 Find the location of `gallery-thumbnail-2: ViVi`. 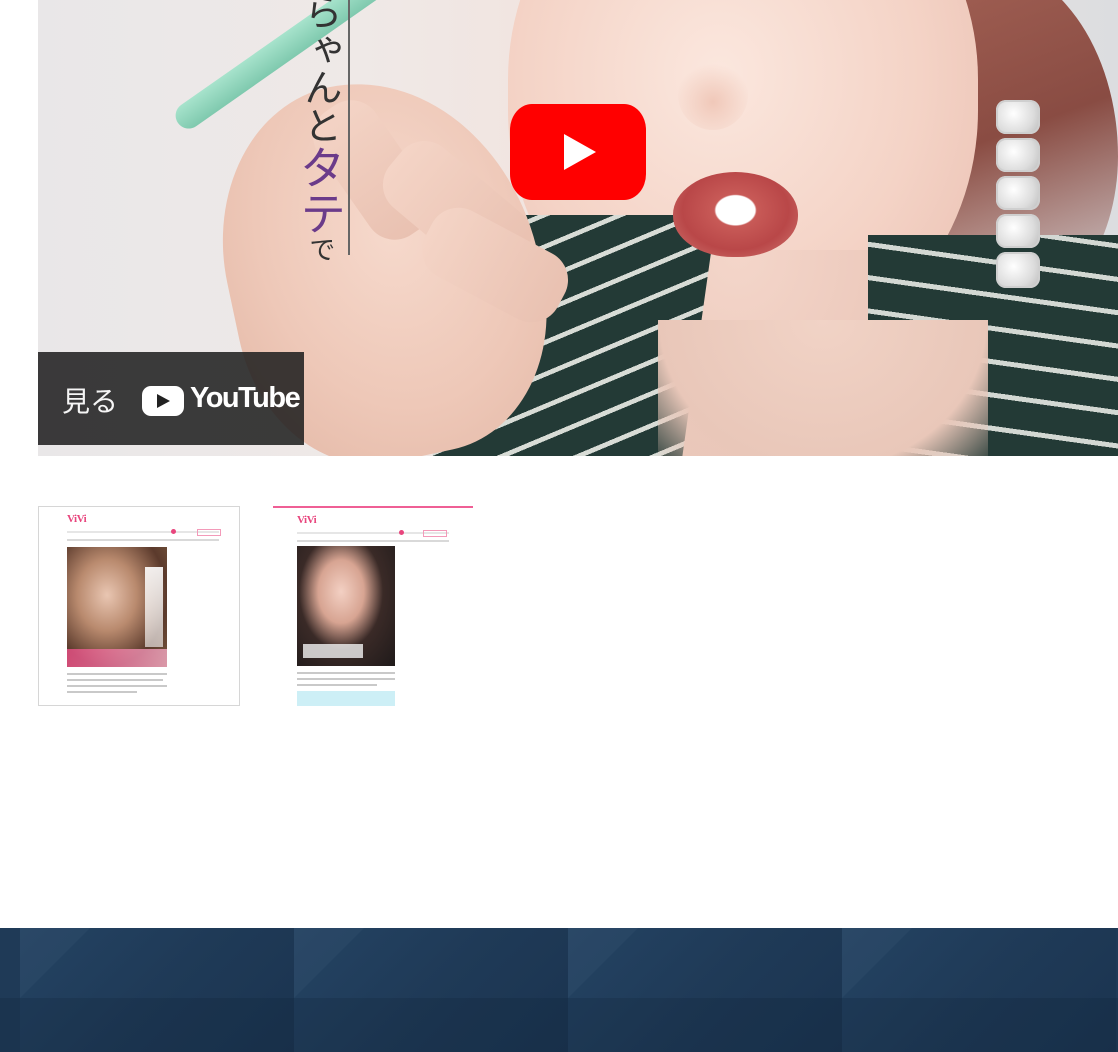

gallery-thumbnail-2: ViVi is located at coordinates (373, 606).